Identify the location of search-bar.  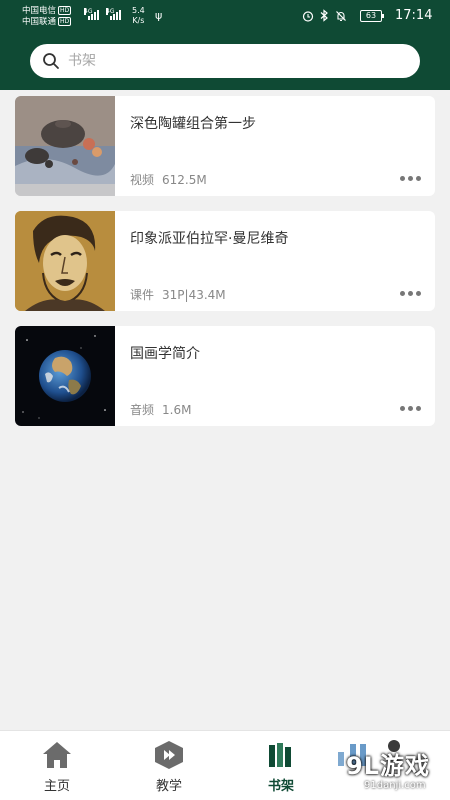
(225, 61).